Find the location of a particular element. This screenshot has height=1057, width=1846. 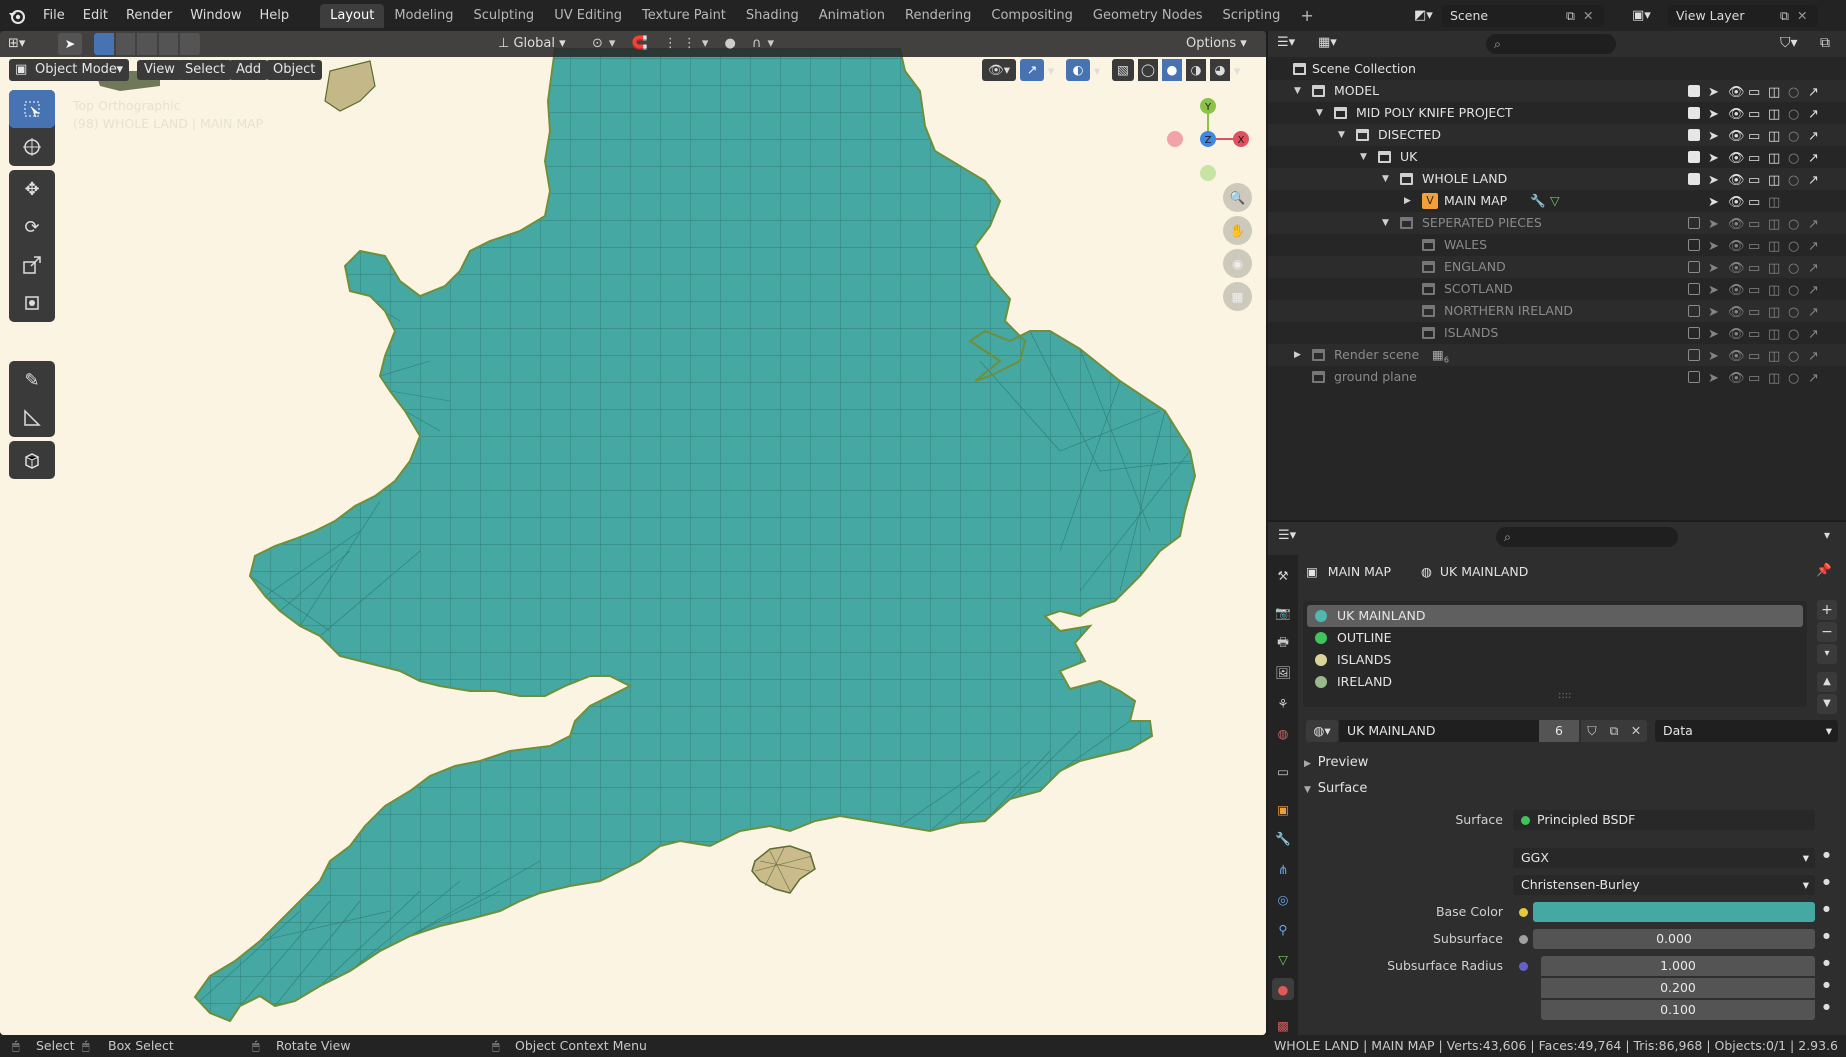

gizmo-toggle-icon: ↗ is located at coordinates (1032, 70).